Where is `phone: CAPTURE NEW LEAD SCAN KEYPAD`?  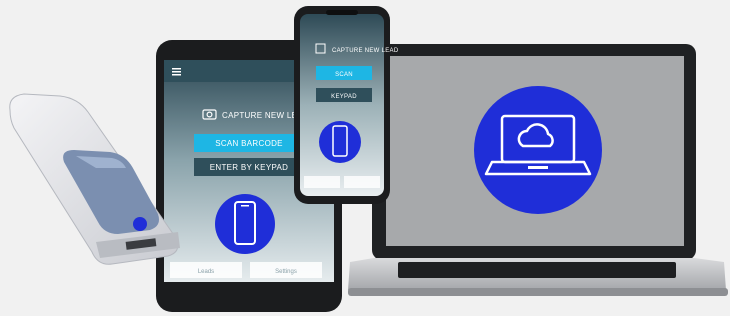
phone: CAPTURE NEW LEAD SCAN KEYPAD is located at coordinates (346, 105).